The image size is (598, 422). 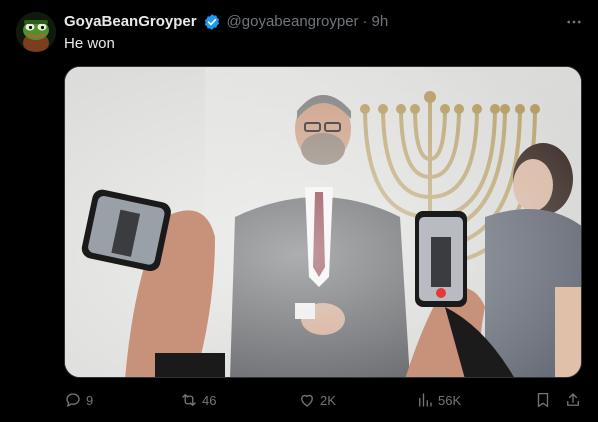 I want to click on views-icon, so click(x=425, y=400).